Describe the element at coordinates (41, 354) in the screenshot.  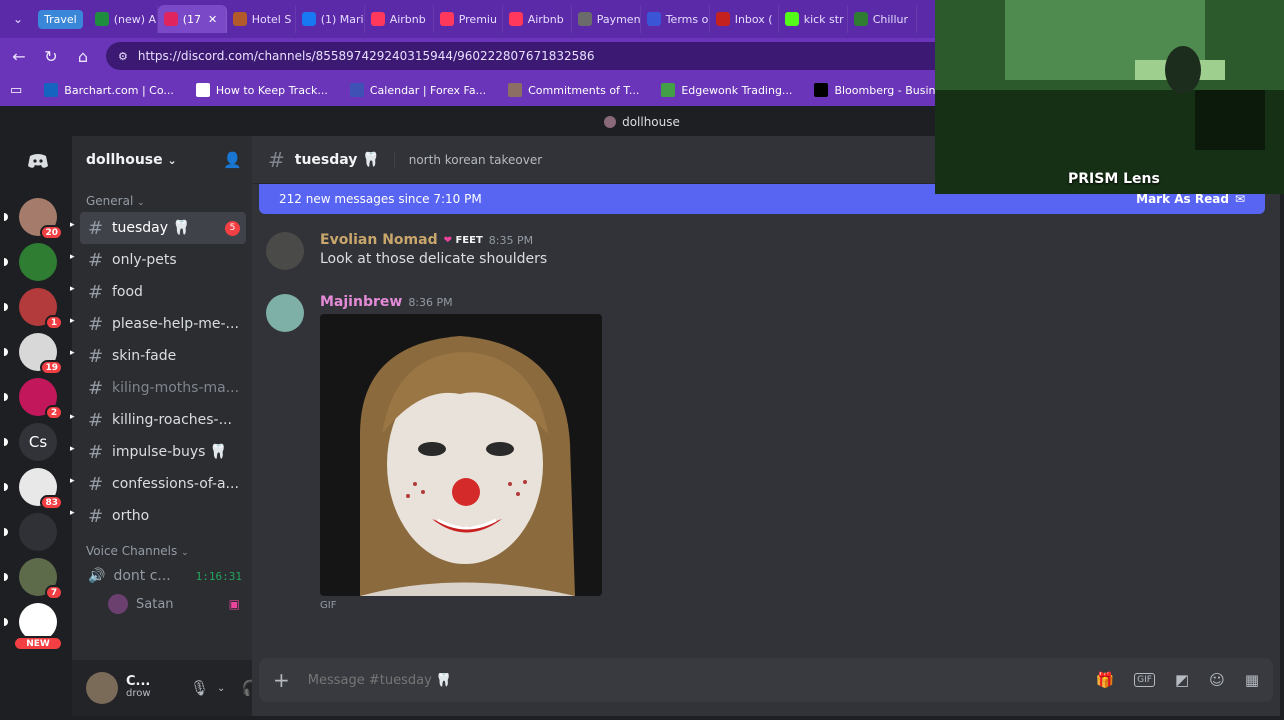
I see `server-icon: 19` at that location.